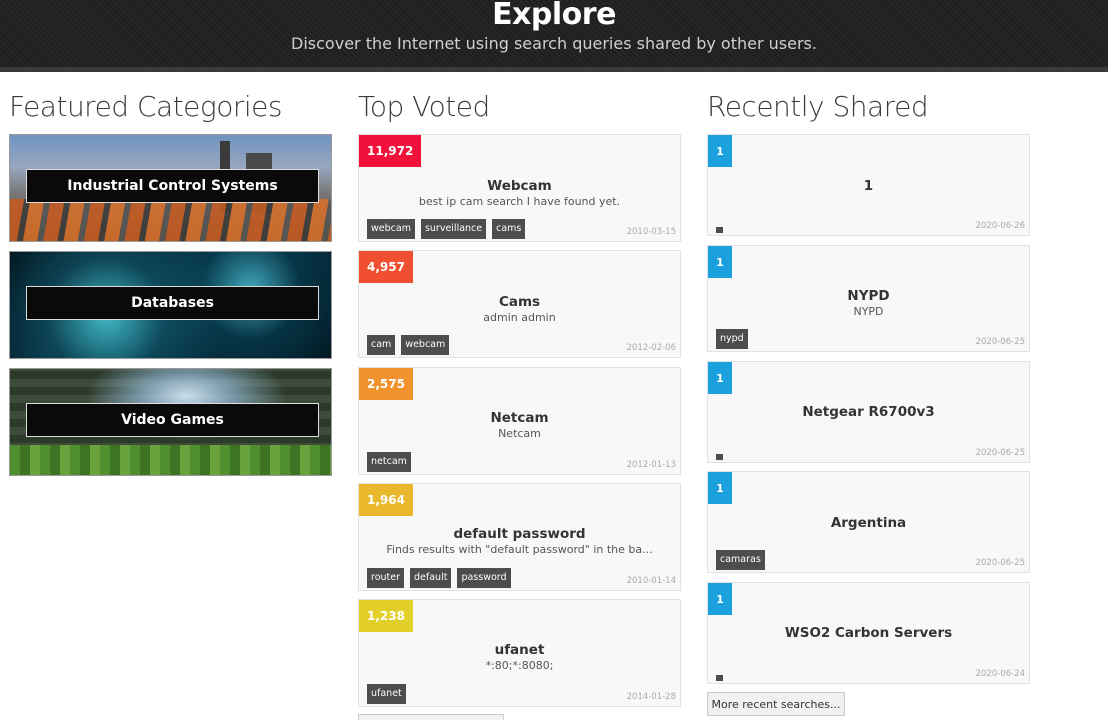 This screenshot has width=1108, height=720. Describe the element at coordinates (818, 106) in the screenshot. I see `recently-shared-heading: Recently Shared` at that location.